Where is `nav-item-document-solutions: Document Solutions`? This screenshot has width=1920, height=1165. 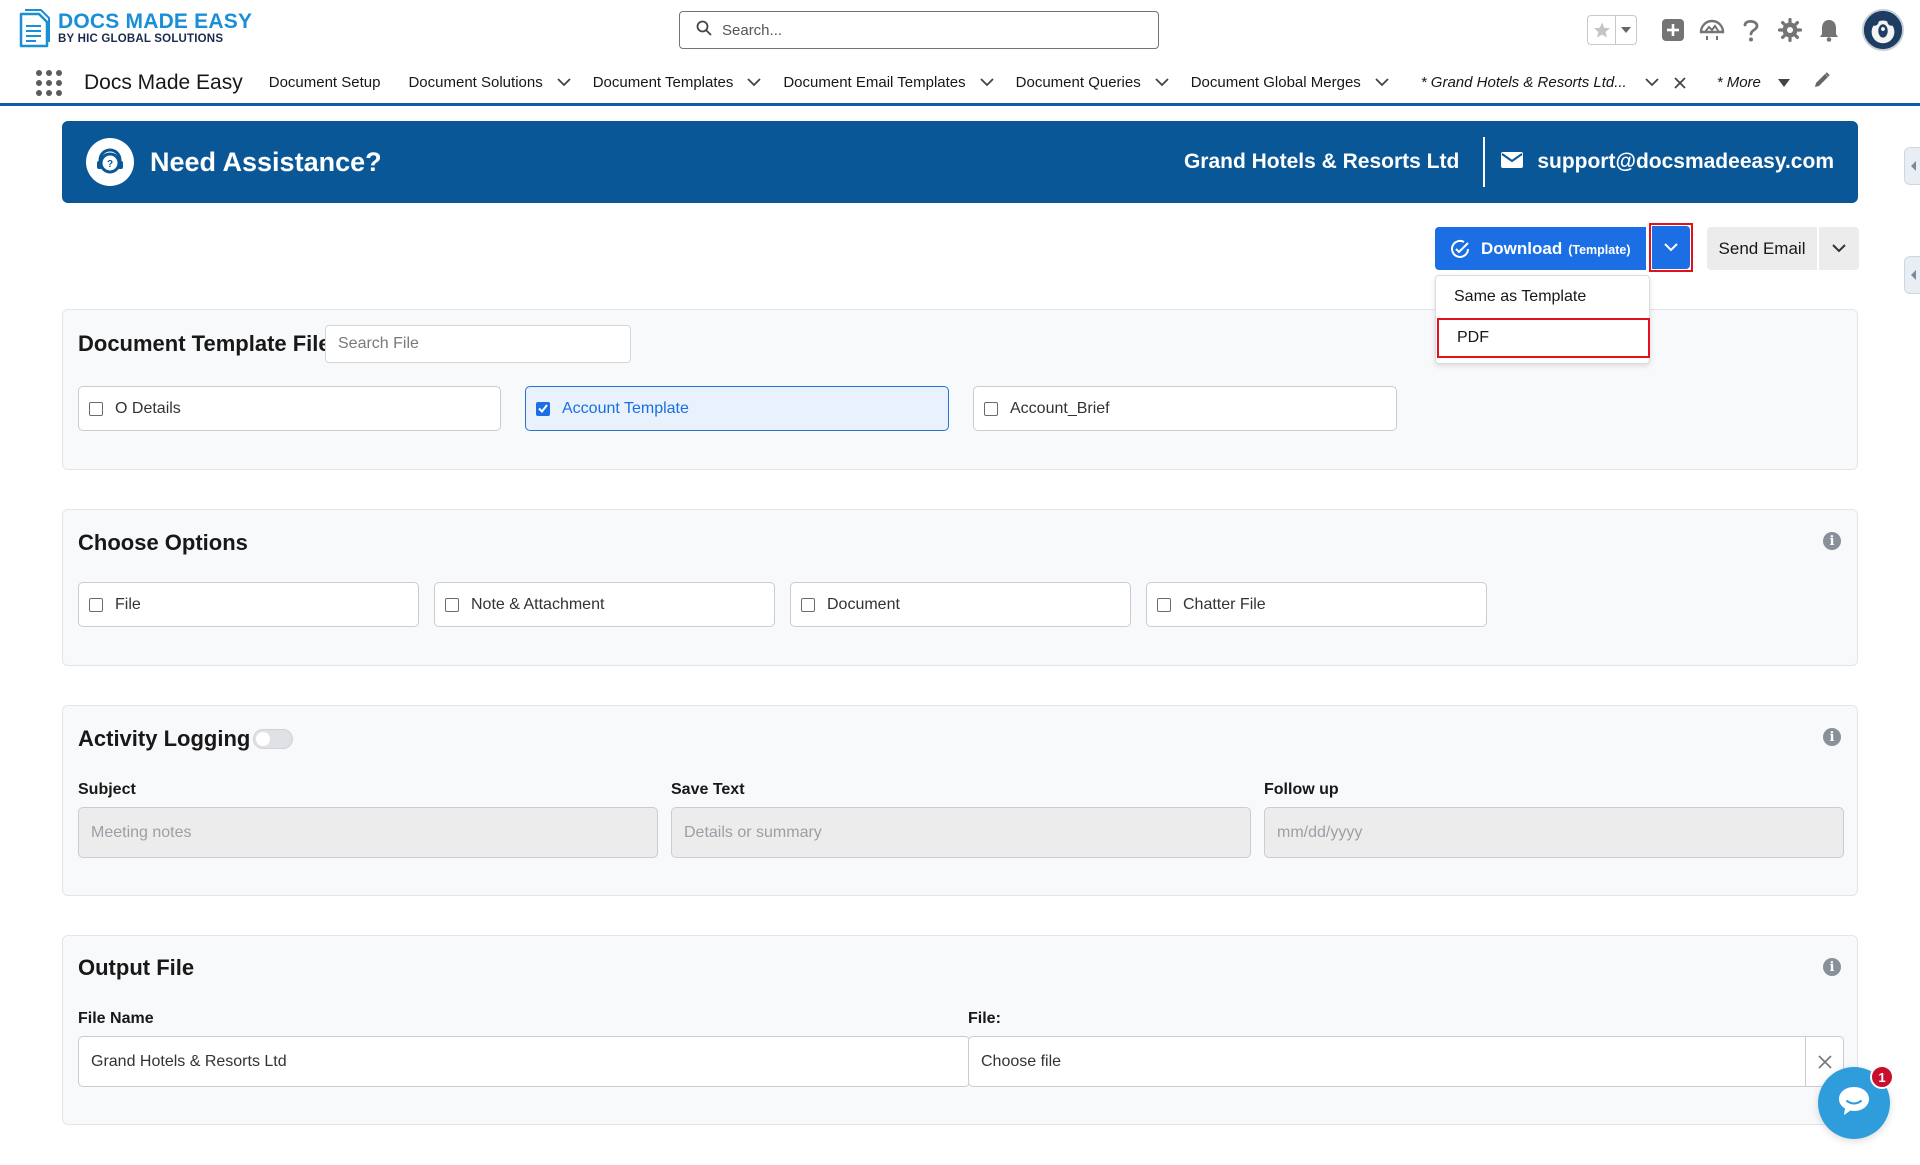
nav-item-document-solutions: Document Solutions is located at coordinates (493, 83).